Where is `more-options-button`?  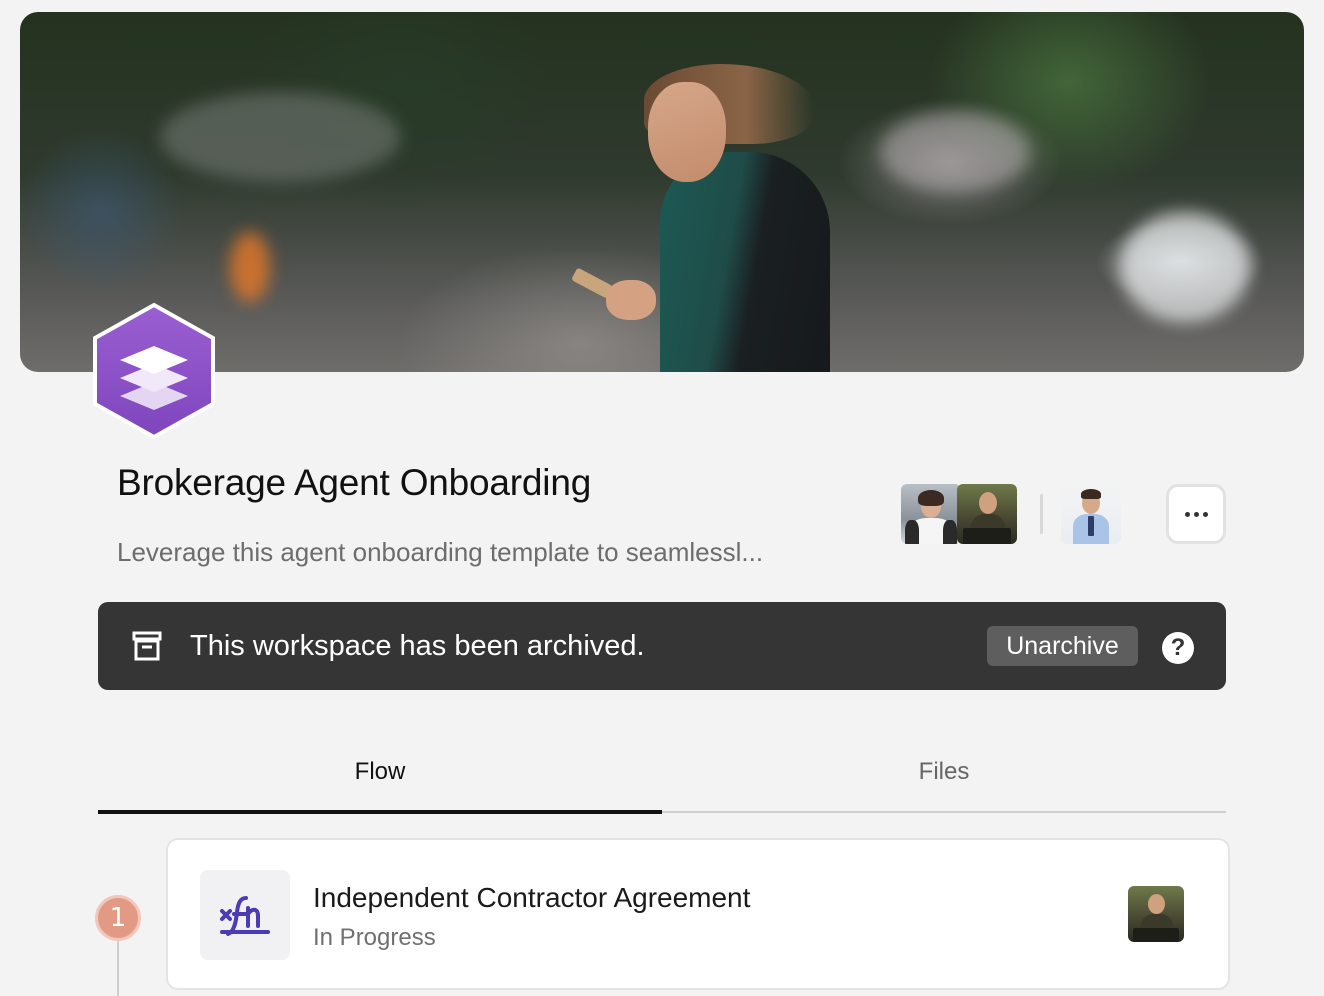
more-options-button is located at coordinates (1196, 514).